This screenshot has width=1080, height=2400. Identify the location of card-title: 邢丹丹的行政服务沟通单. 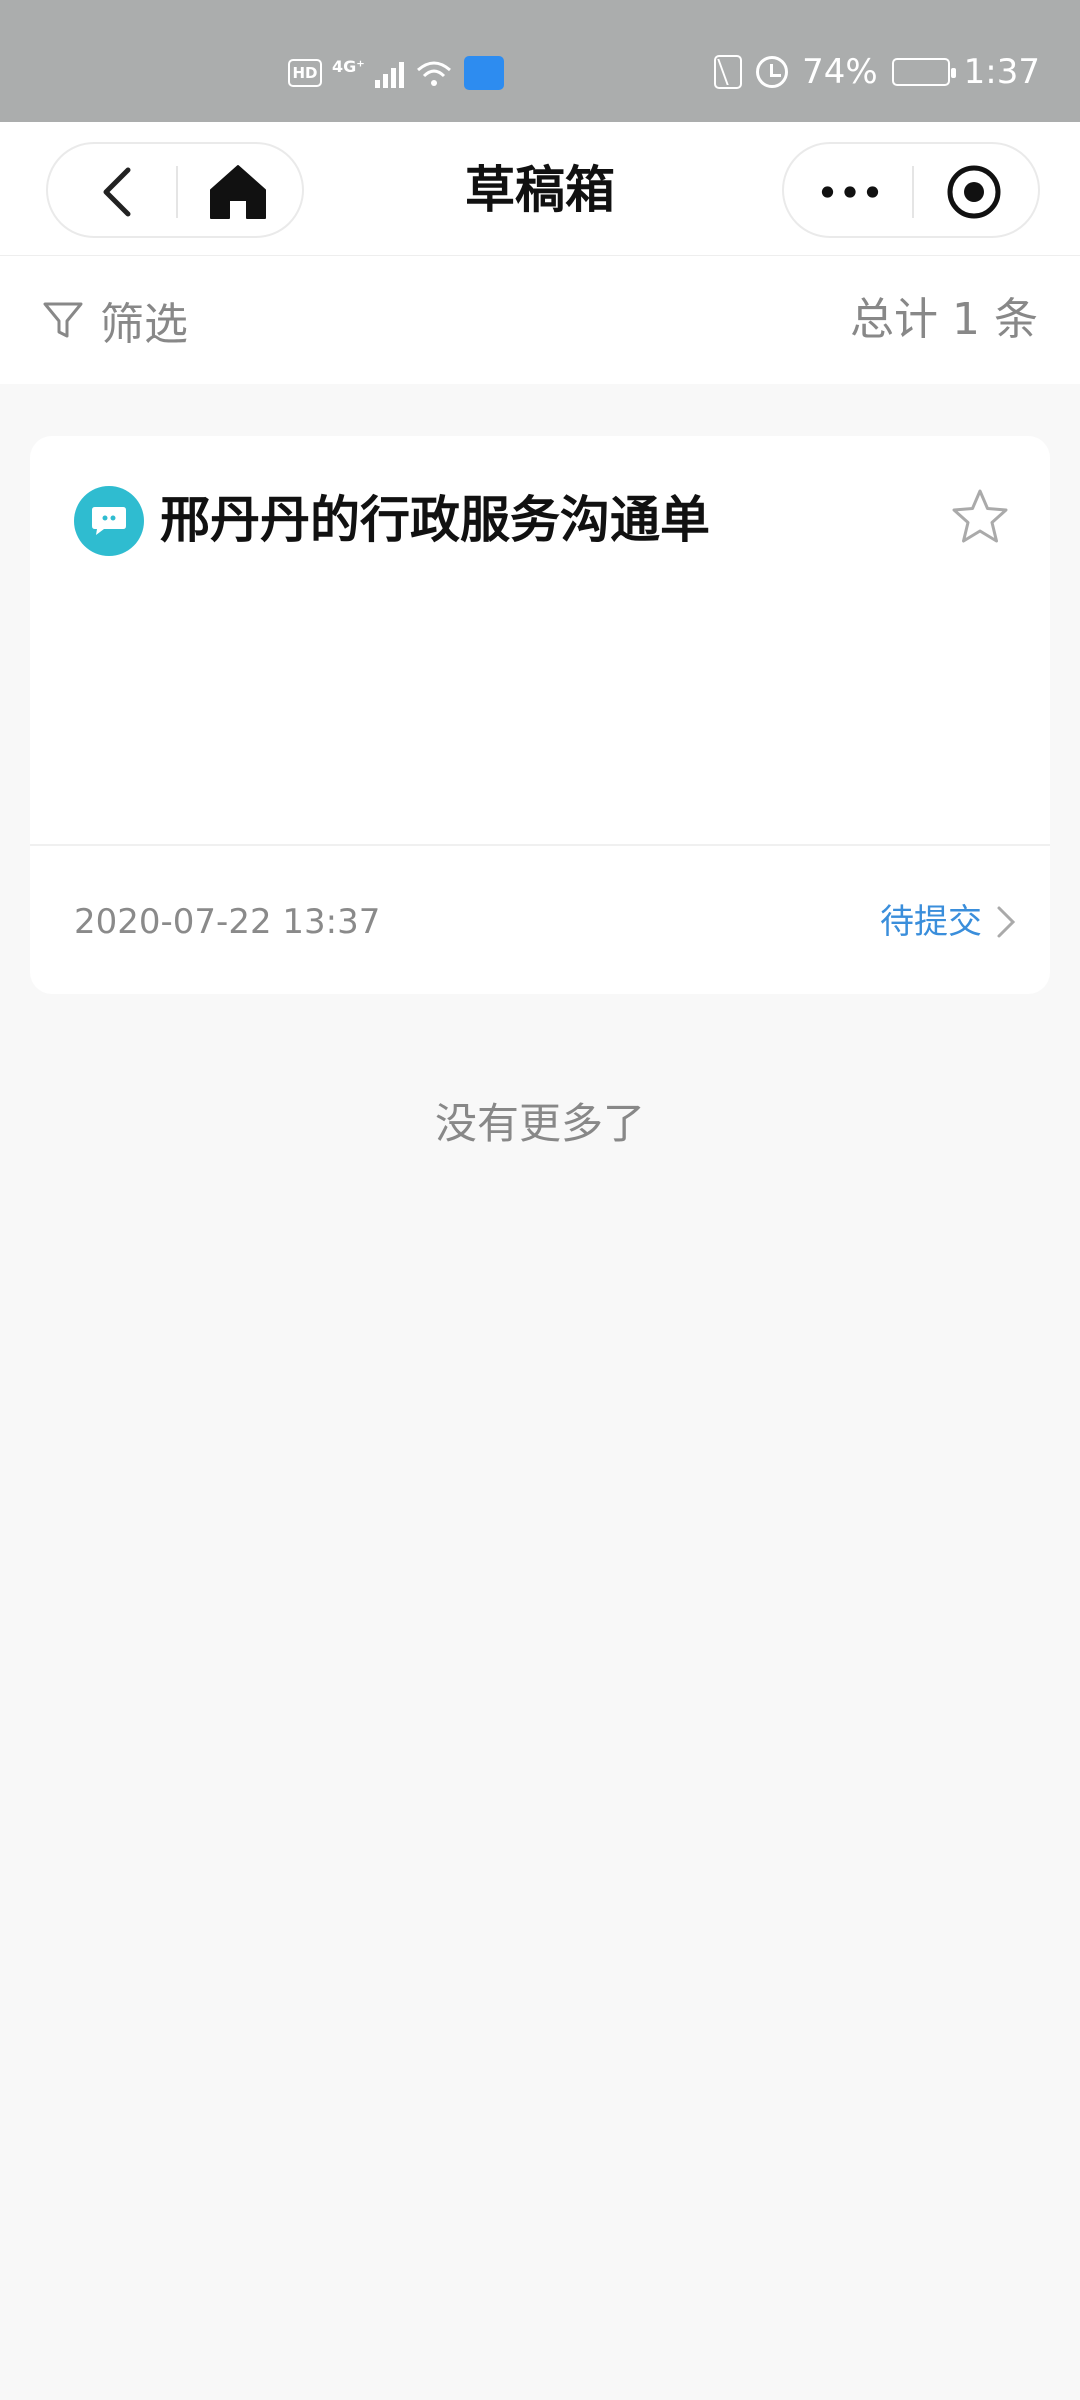
(435, 520).